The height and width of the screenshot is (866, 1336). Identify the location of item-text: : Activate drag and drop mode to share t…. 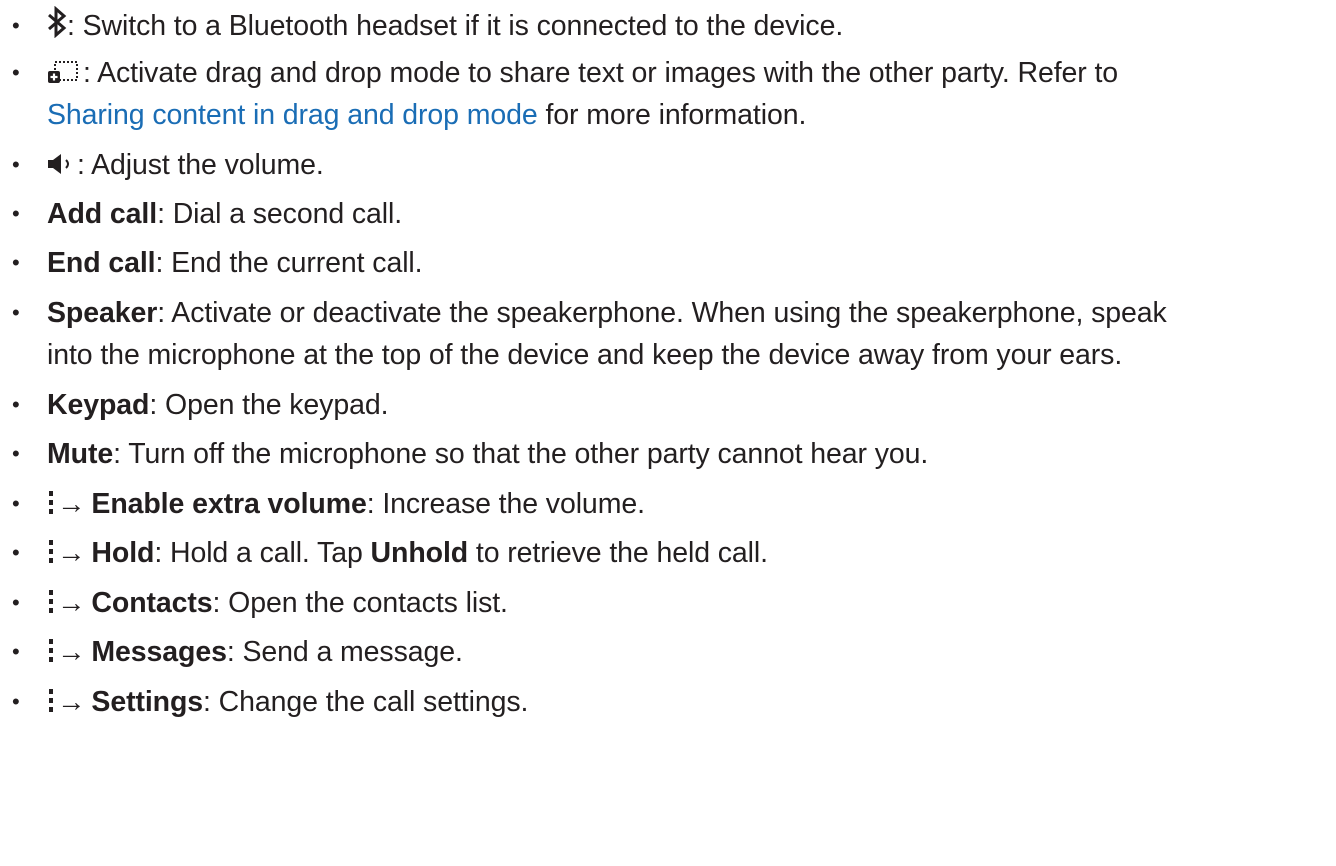
(601, 73).